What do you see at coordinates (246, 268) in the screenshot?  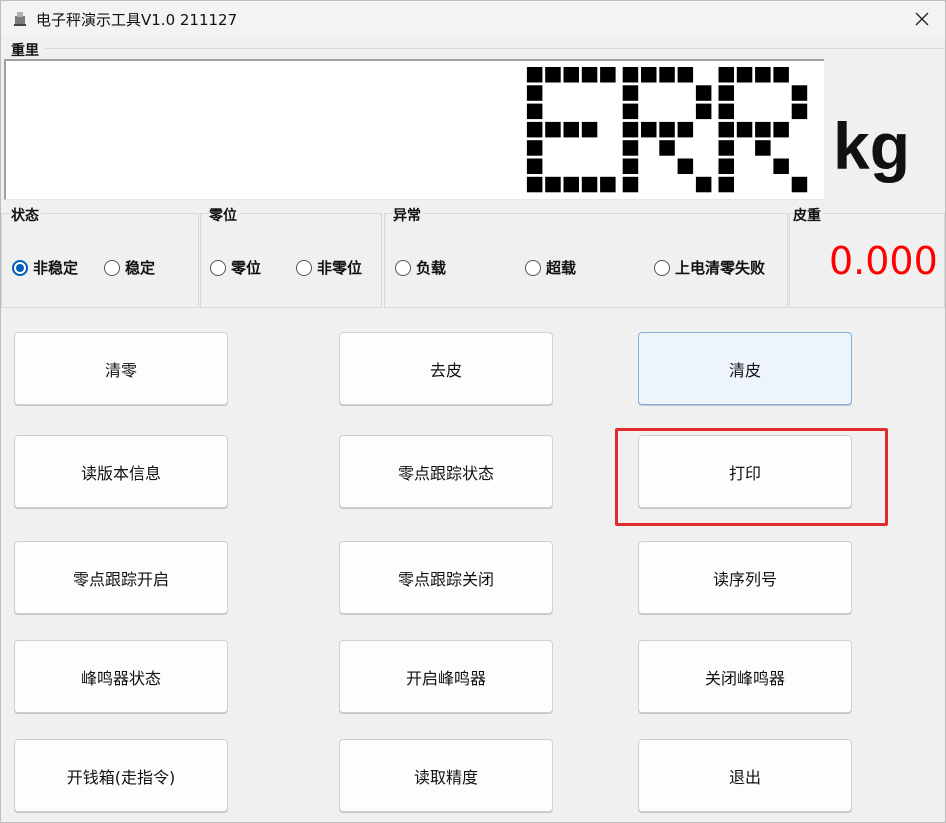 I see `radio-zero-label: 零位` at bounding box center [246, 268].